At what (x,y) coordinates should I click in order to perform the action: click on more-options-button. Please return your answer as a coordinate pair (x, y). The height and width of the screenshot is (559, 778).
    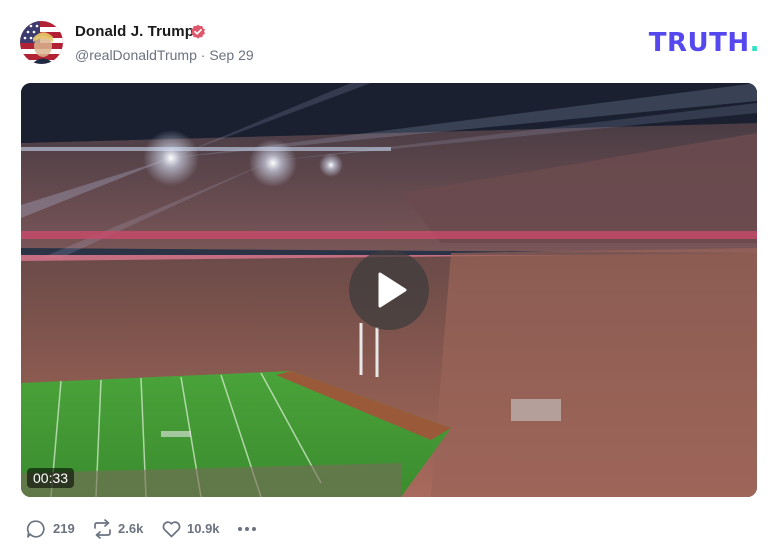
    Looking at the image, I should click on (248, 529).